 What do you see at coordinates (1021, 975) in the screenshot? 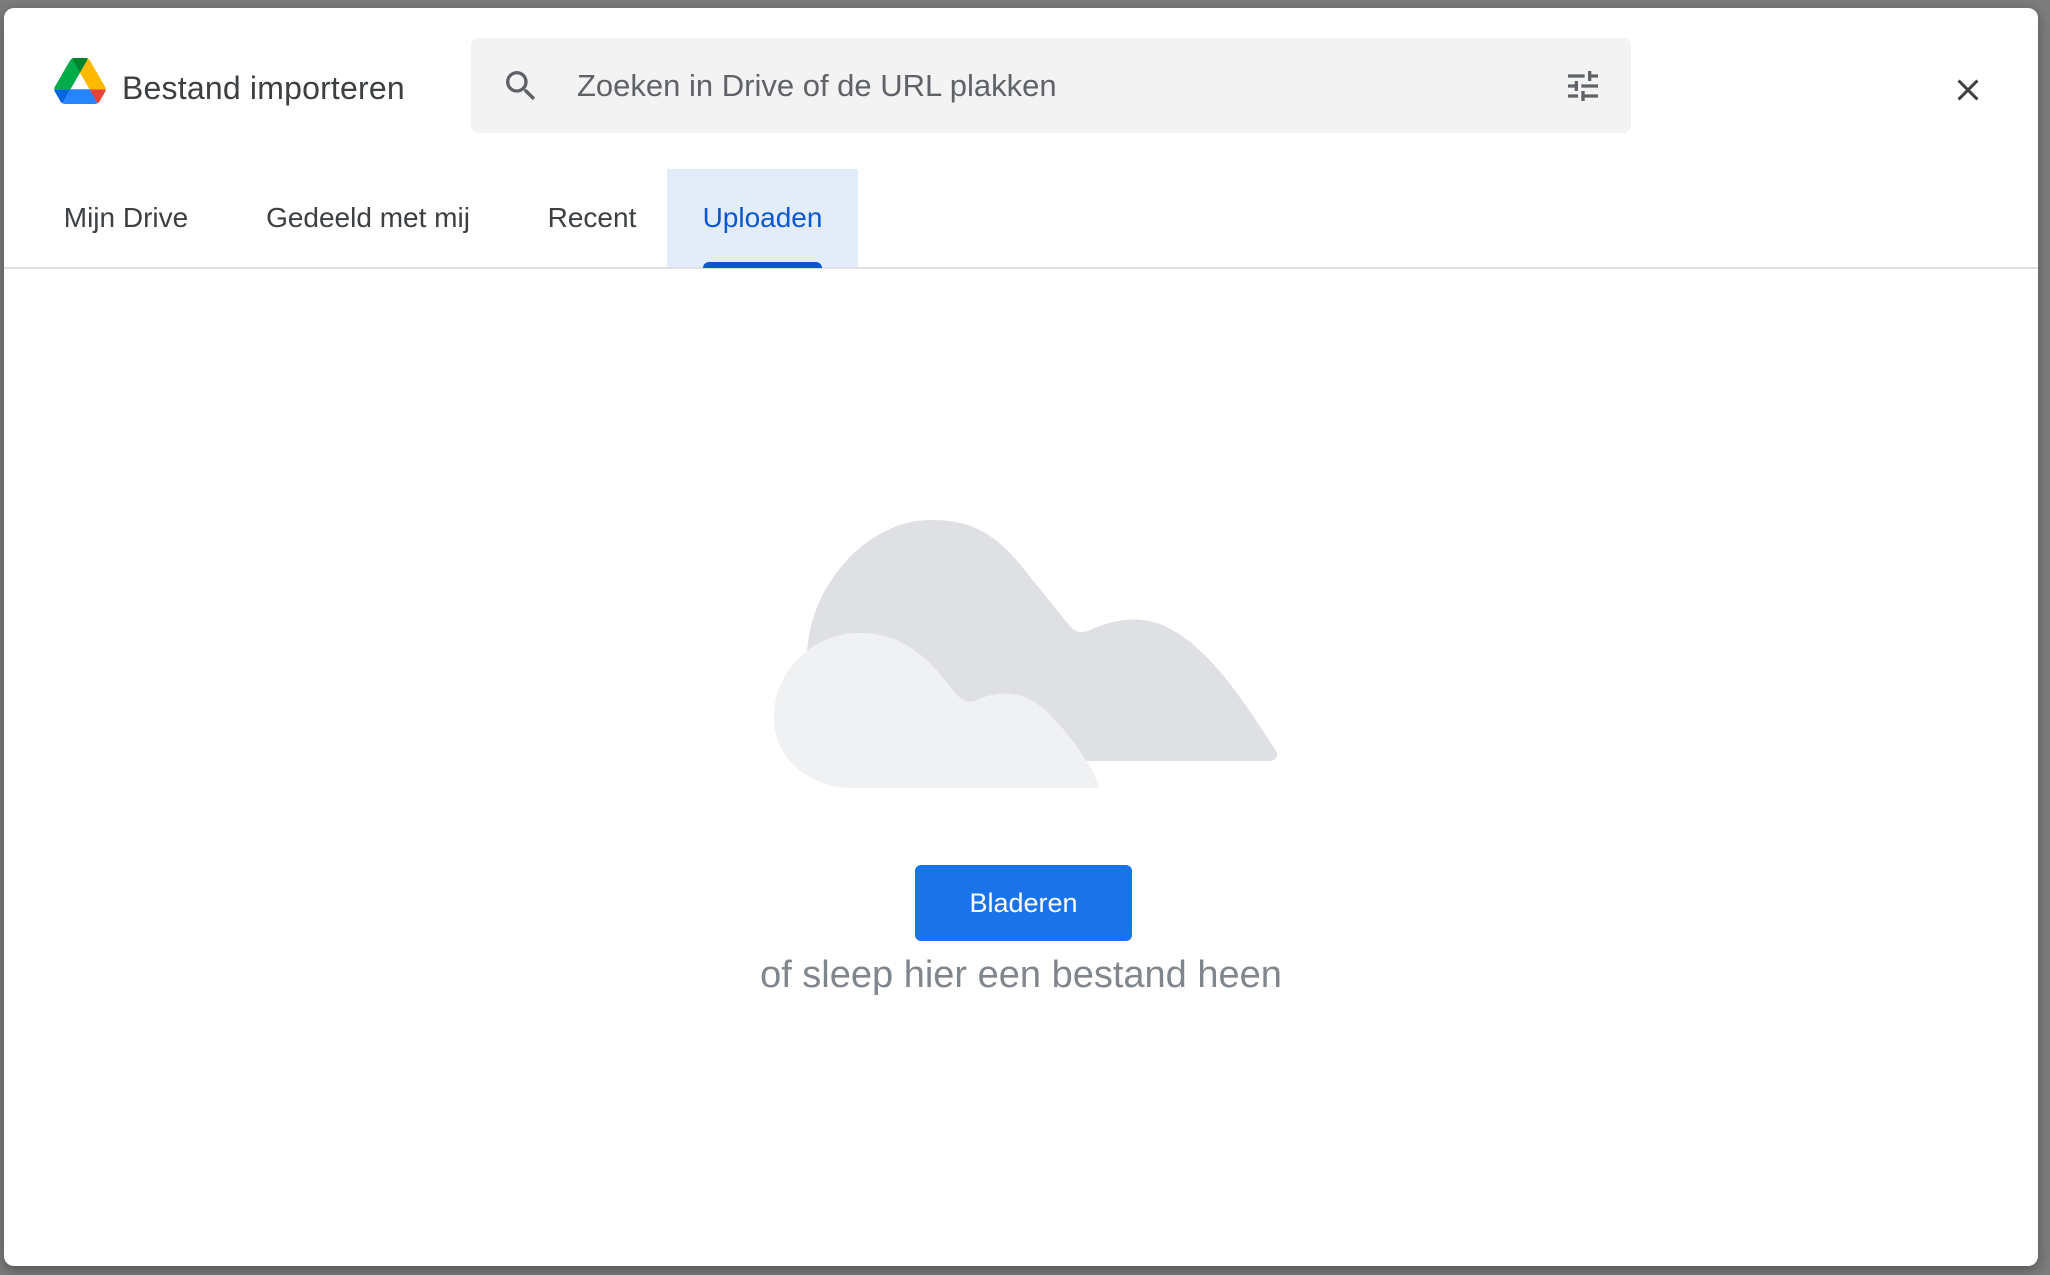
I see `drop-hint: of sleep hier een bestand heen` at bounding box center [1021, 975].